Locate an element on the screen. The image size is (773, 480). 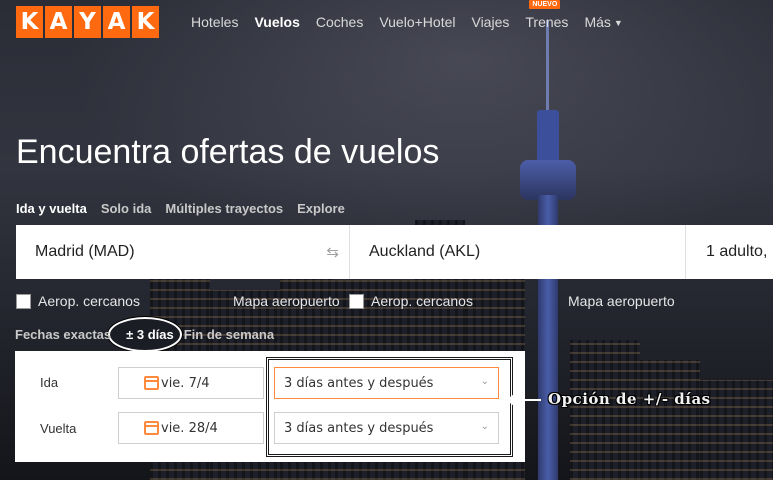
swap-arrows-icon: ⇆ is located at coordinates (332, 252).